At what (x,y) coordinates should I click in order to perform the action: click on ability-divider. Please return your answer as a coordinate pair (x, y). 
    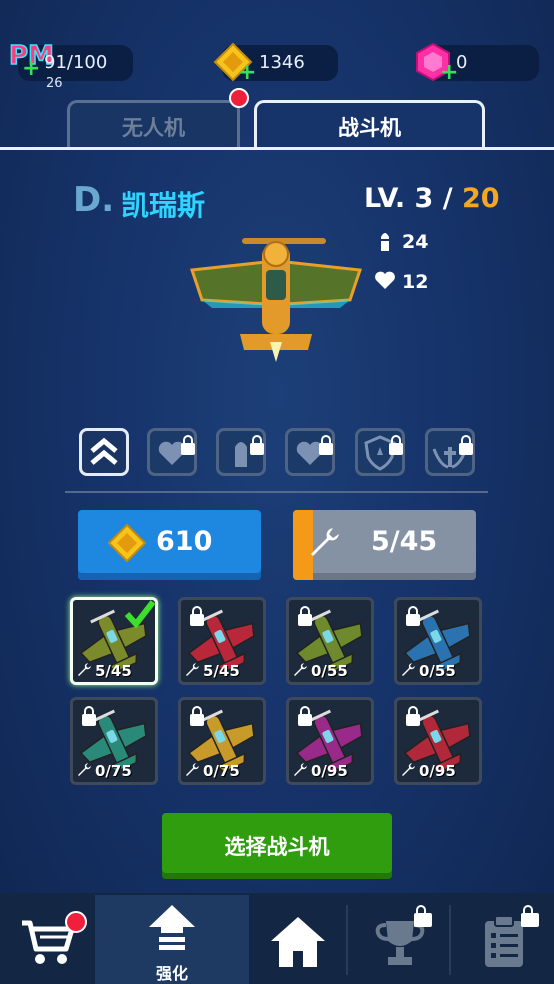
    Looking at the image, I should click on (276, 492).